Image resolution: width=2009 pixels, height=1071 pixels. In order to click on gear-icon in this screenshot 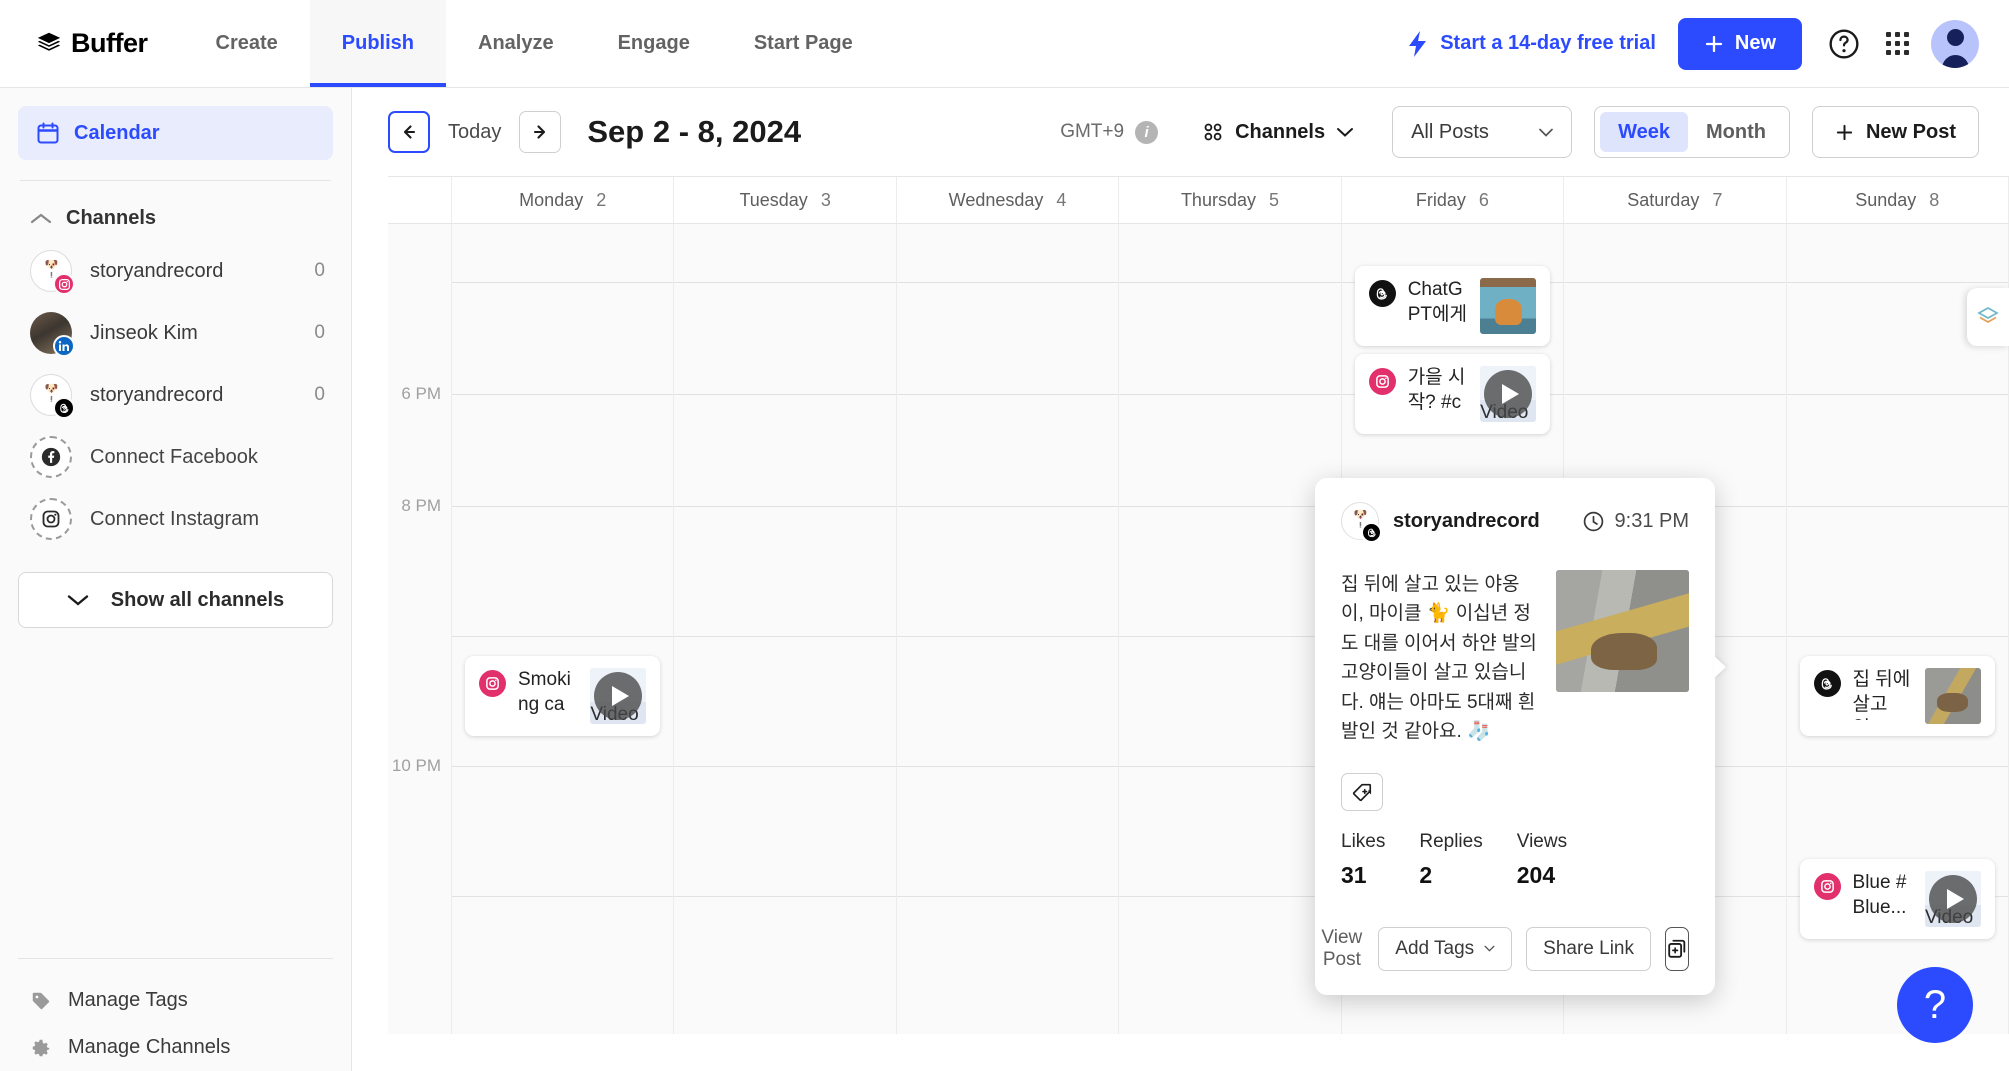, I will do `click(41, 1047)`.